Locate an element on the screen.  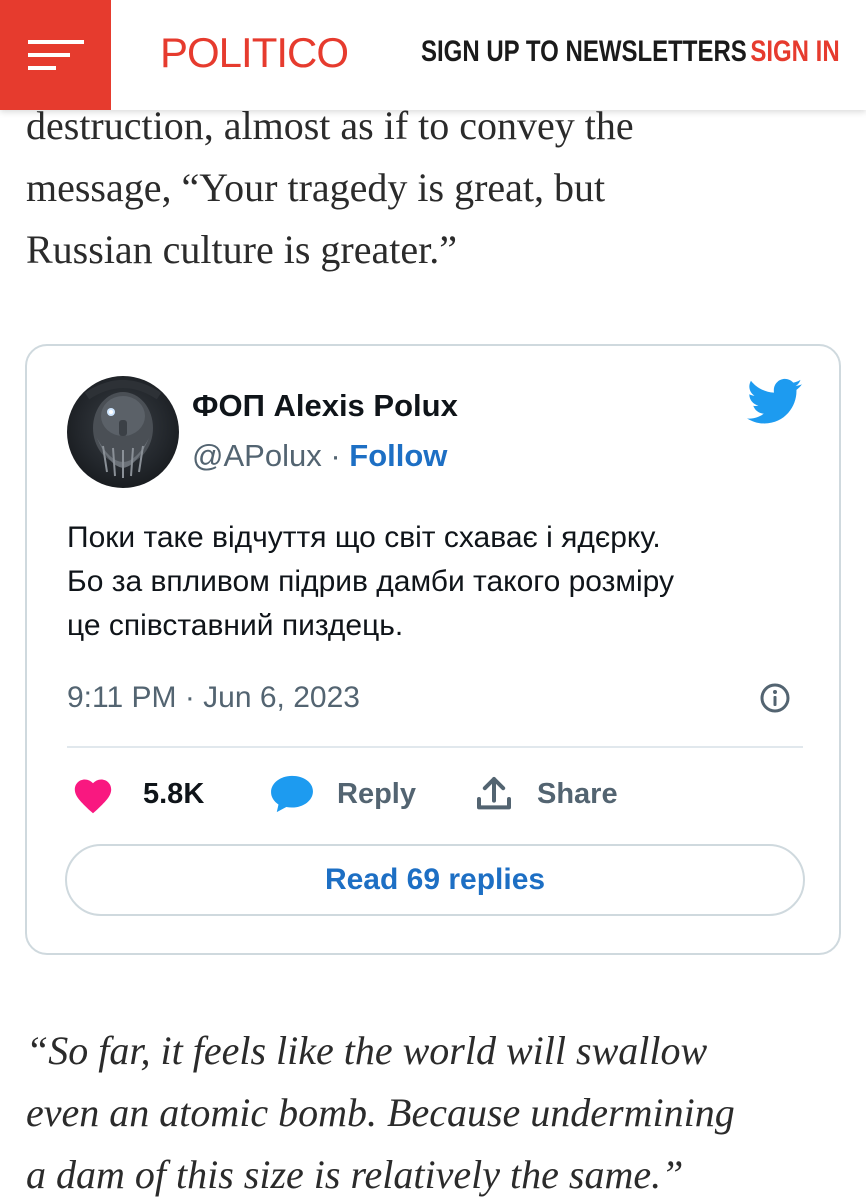
follow-button: Follow is located at coordinates (398, 455).